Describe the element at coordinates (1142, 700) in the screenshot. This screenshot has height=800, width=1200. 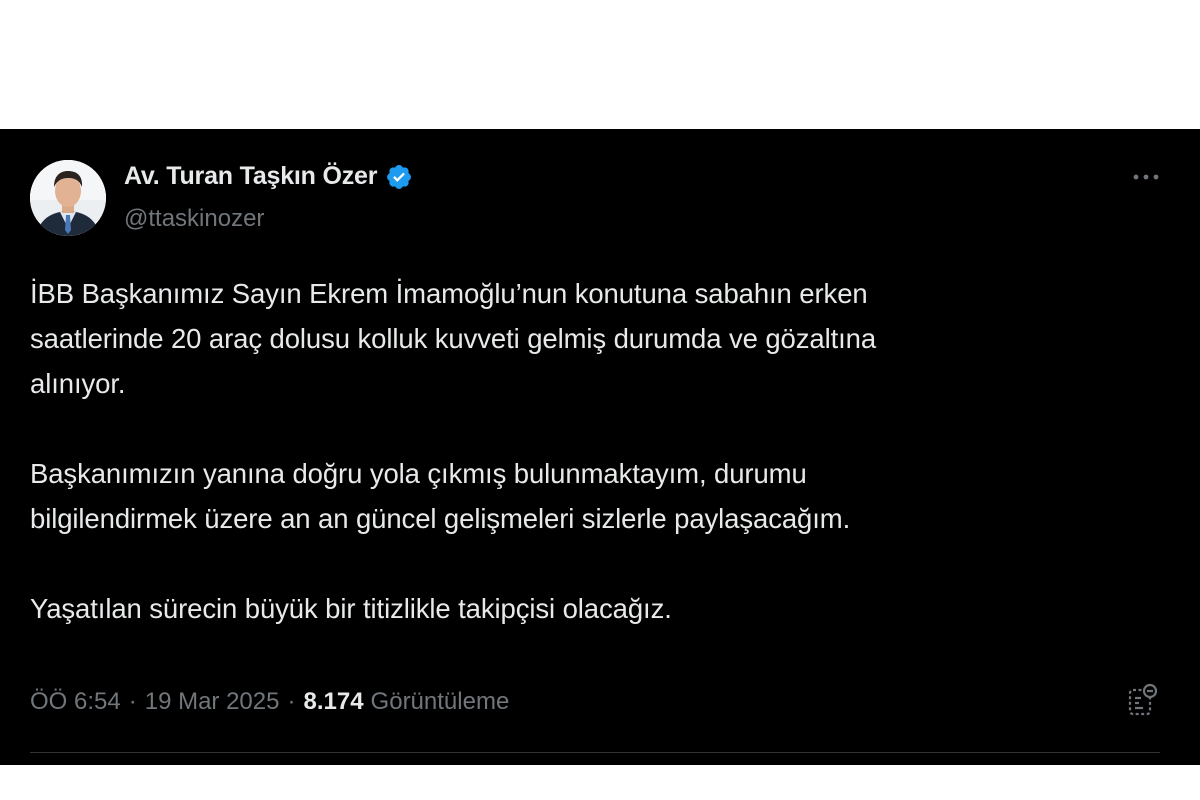
I see `analytics-icon` at that location.